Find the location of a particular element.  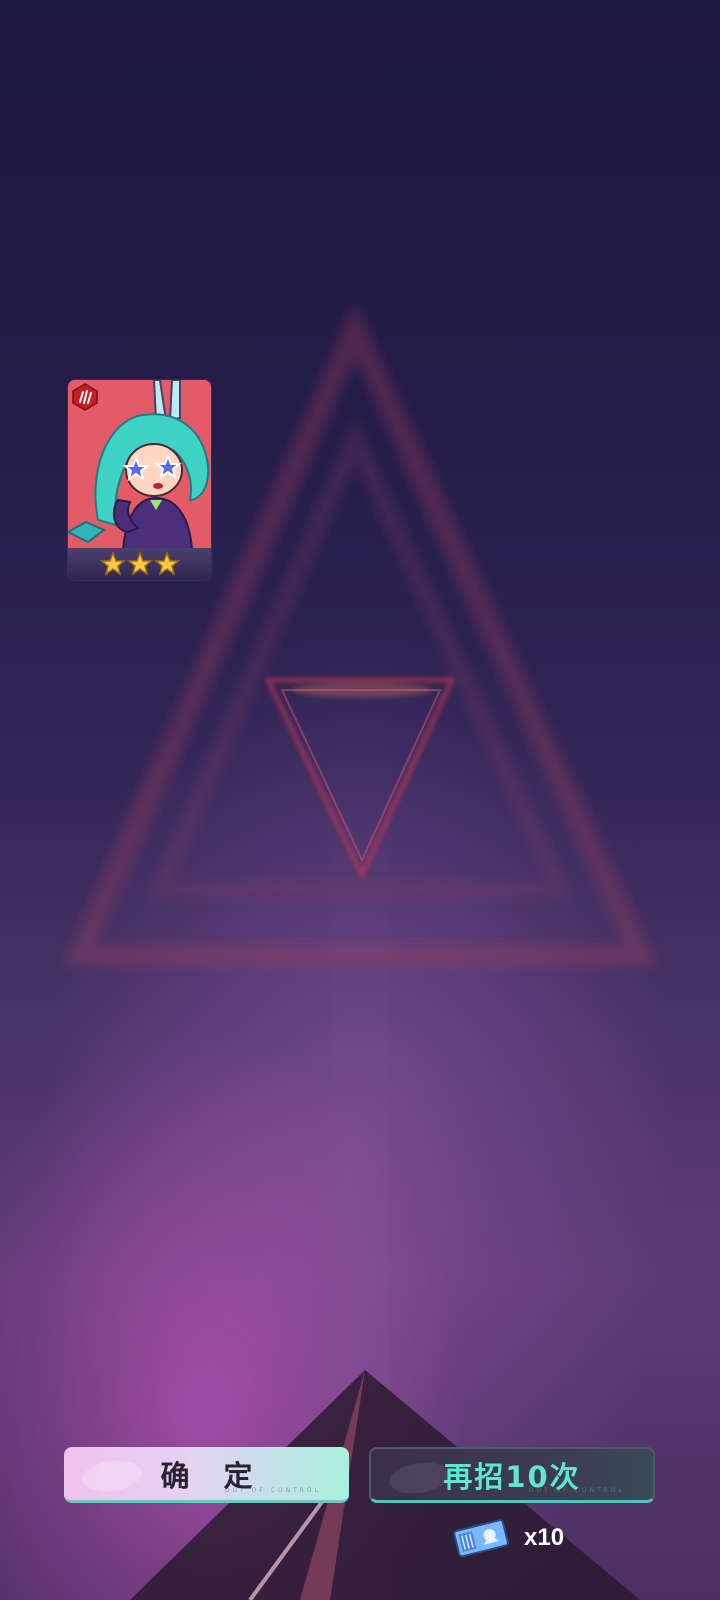

star-rating is located at coordinates (139, 564).